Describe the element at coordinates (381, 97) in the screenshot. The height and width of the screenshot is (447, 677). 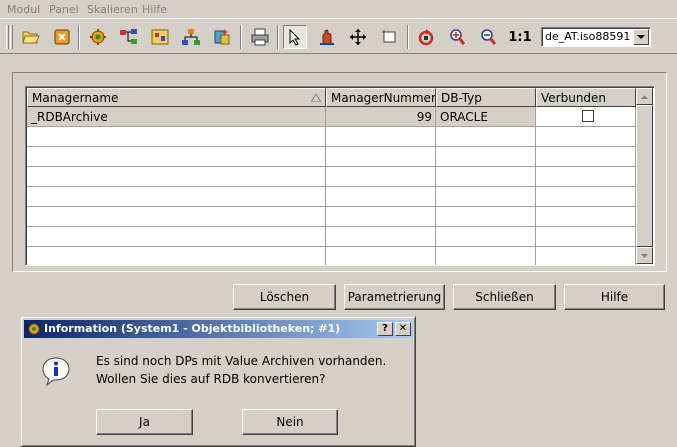
I see `column-header-managernummer: ManagerNummer` at that location.